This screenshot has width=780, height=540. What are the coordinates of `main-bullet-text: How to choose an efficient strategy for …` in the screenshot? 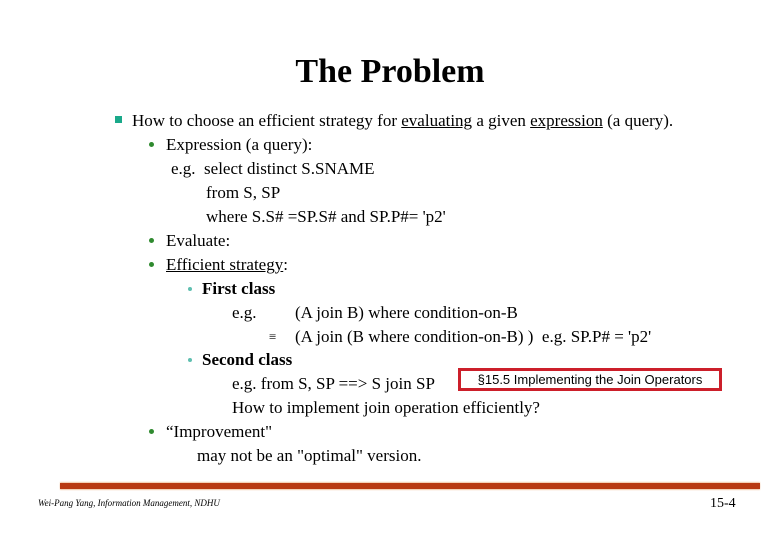 It's located at (402, 121).